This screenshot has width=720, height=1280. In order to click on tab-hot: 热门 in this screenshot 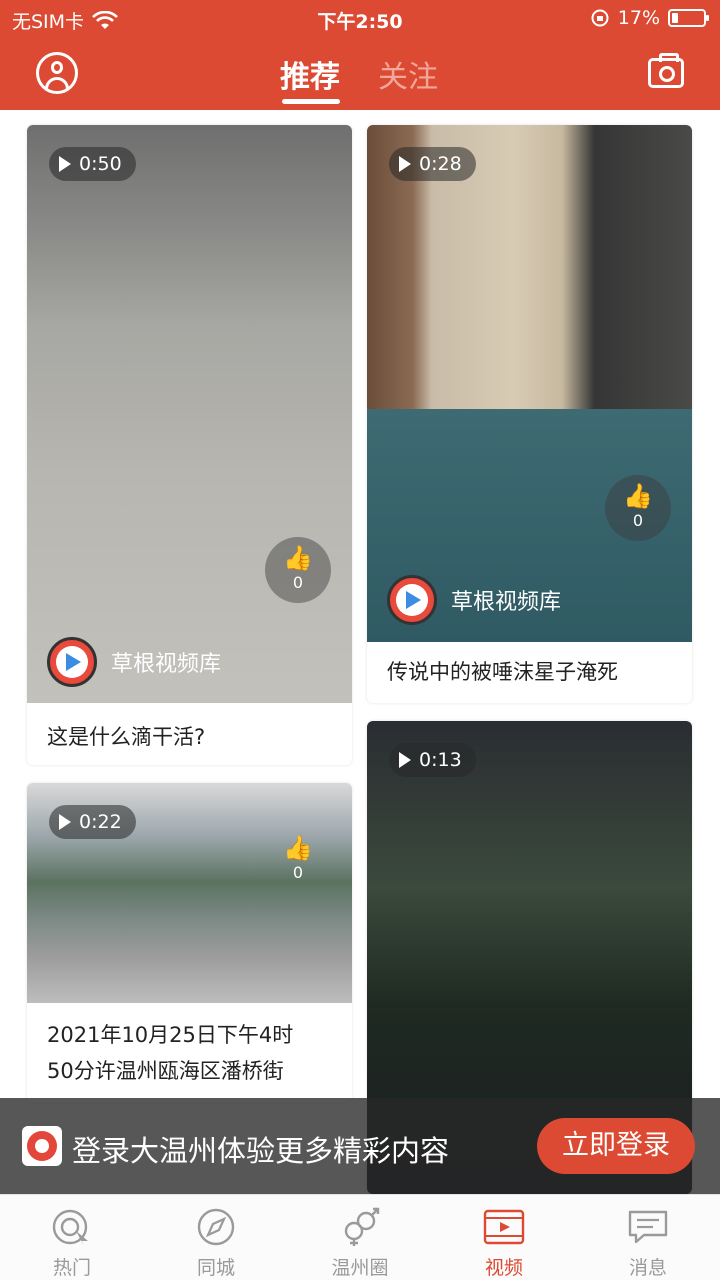, I will do `click(72, 1237)`.